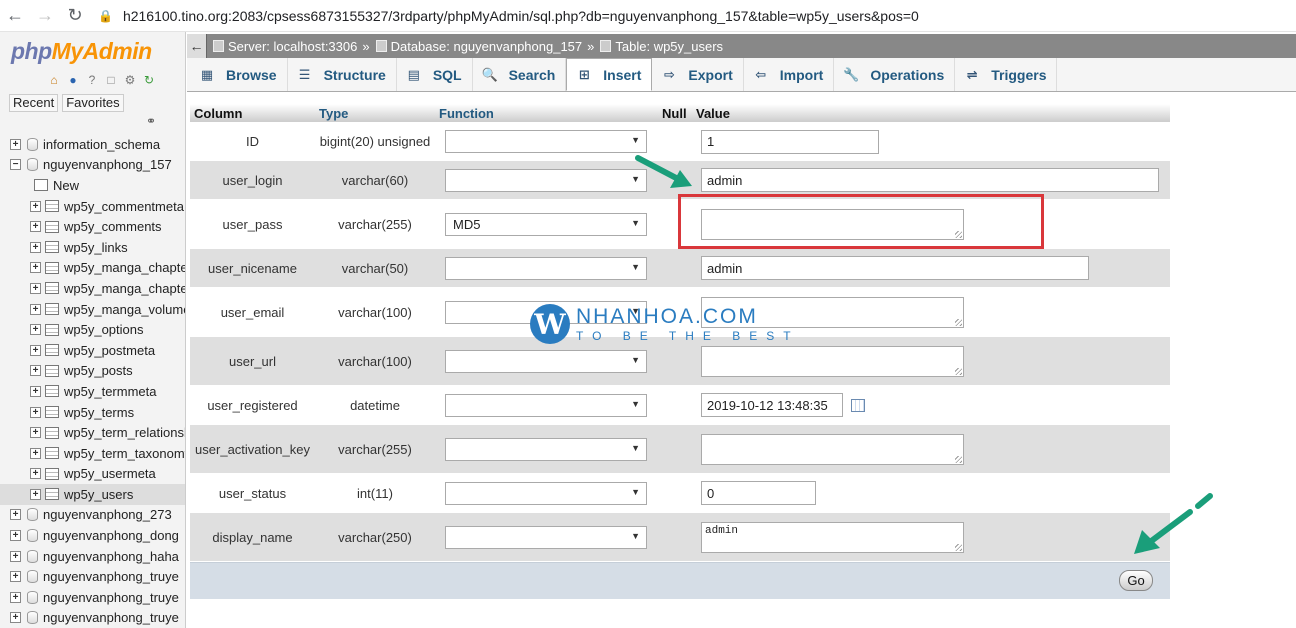 The width and height of the screenshot is (1296, 628). I want to click on back-arrow-icon: ←, so click(15, 16).